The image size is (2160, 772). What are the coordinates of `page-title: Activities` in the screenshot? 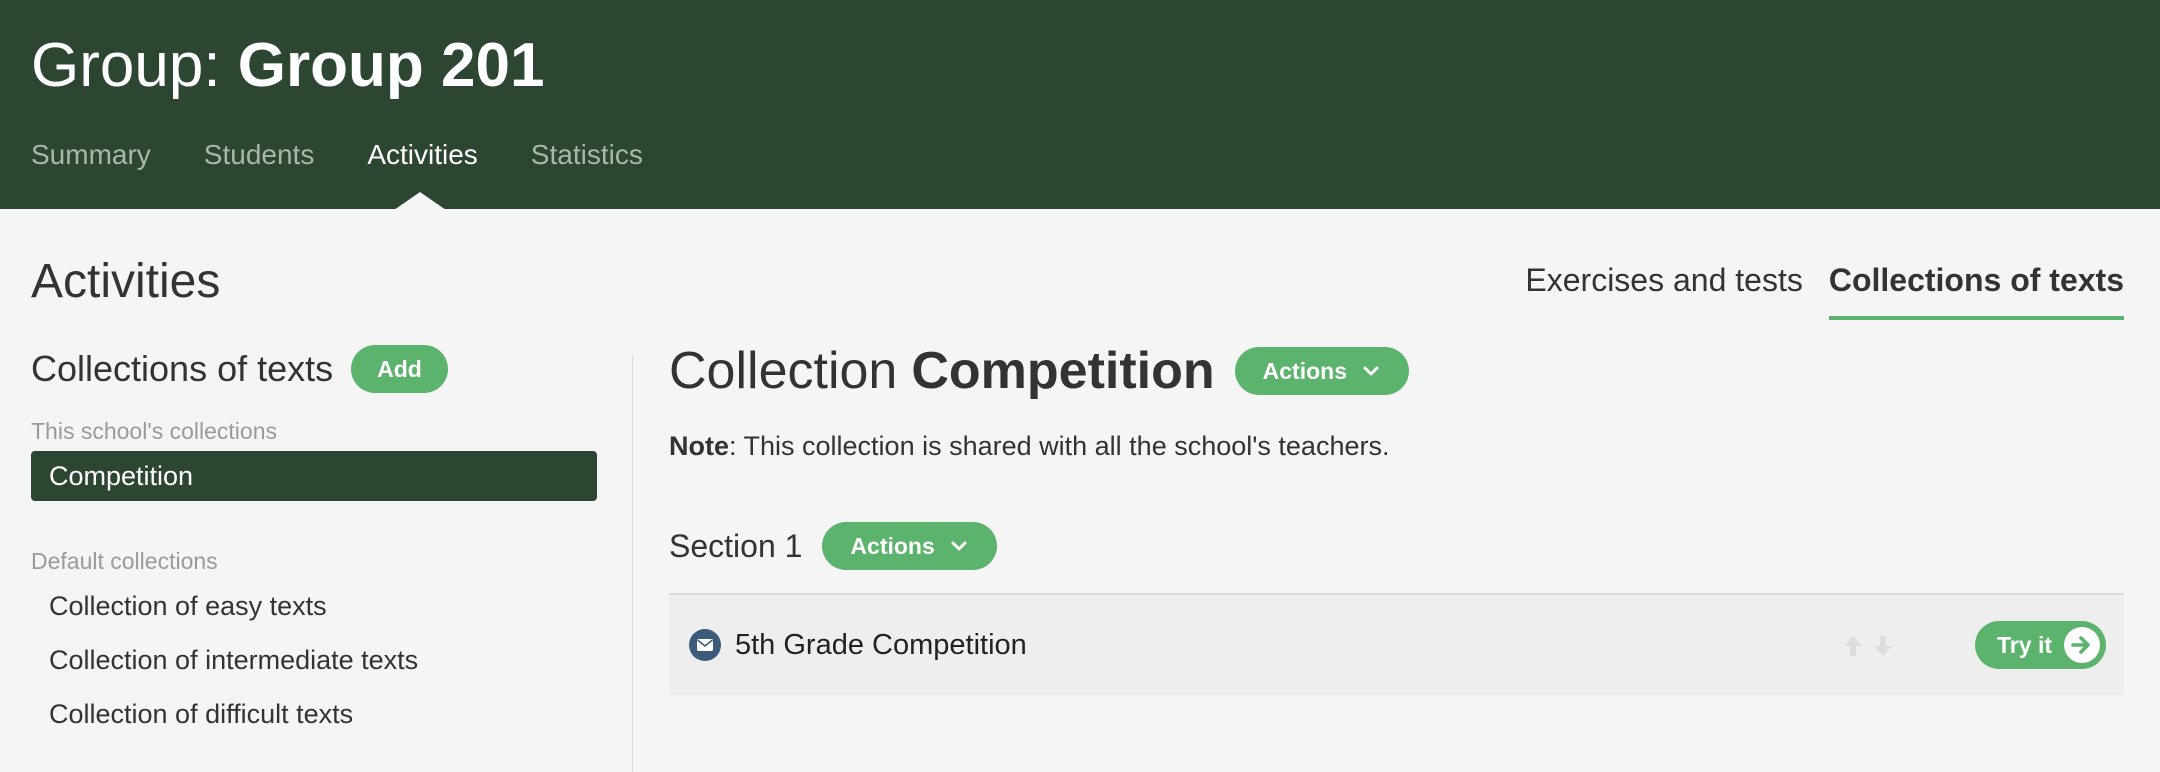 It's located at (126, 281).